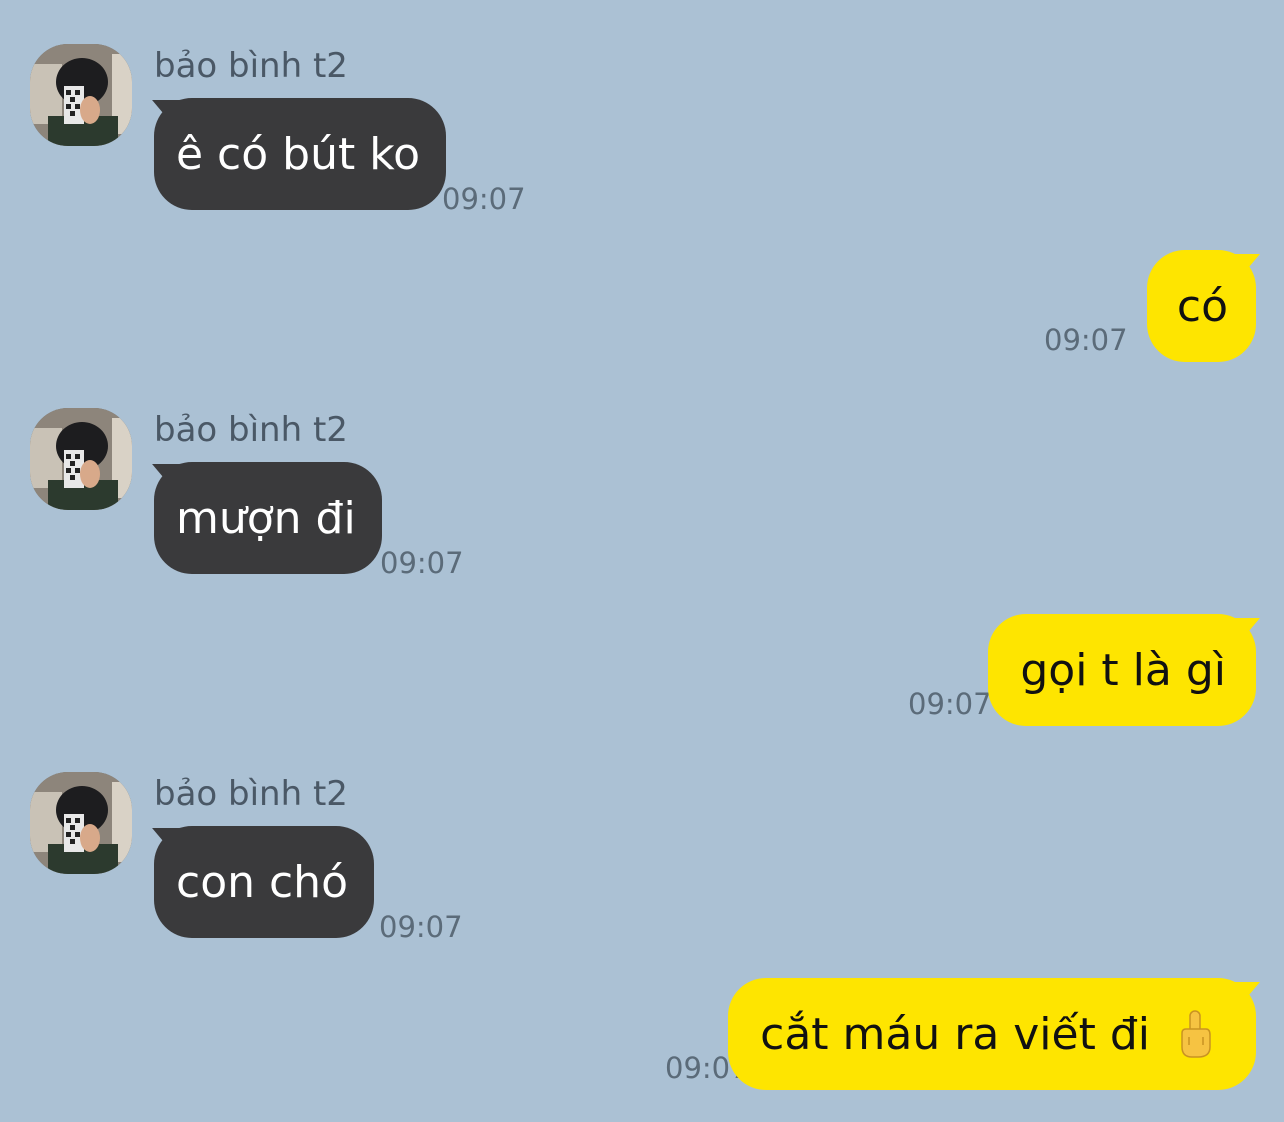  I want to click on message-bubble: mượn đi, so click(260, 518).